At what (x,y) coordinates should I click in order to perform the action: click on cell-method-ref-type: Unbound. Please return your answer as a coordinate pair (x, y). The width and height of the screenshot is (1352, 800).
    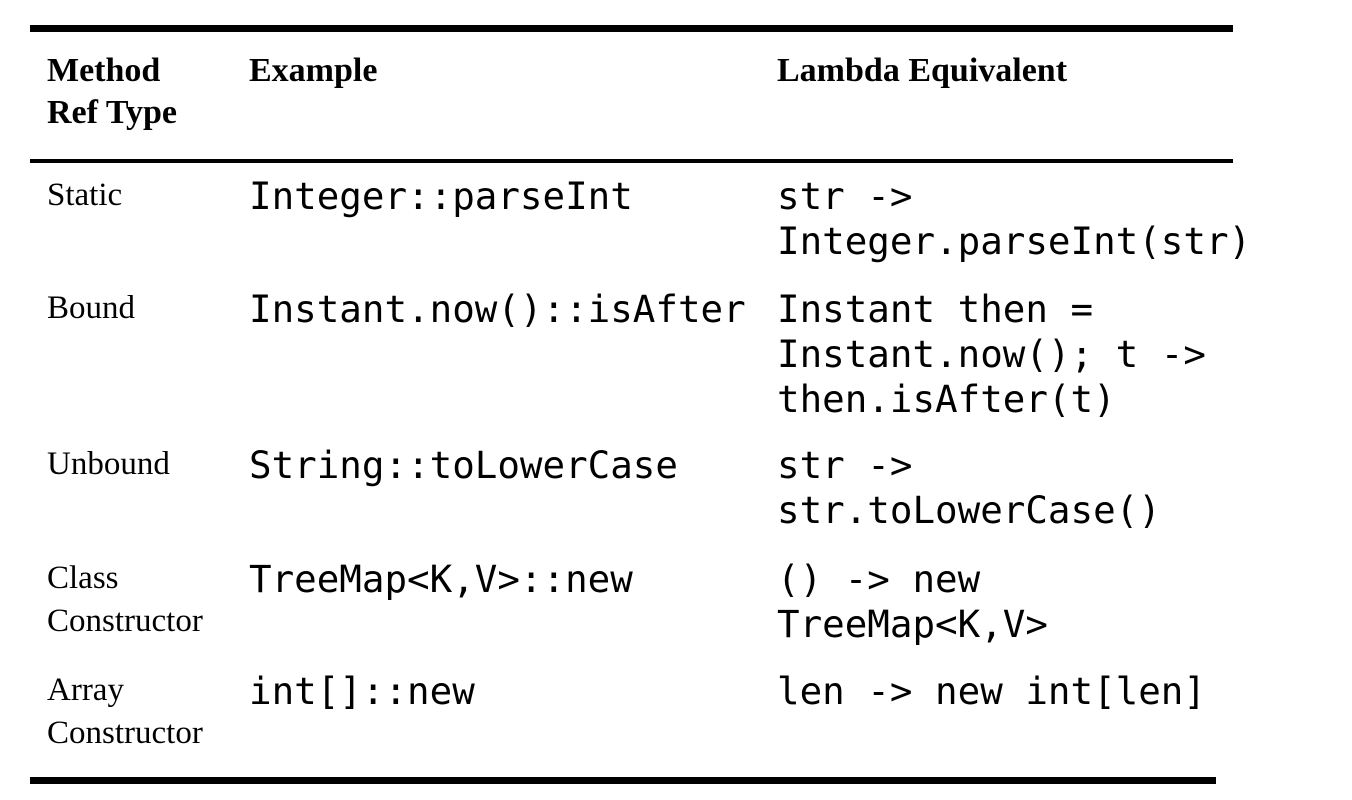
    Looking at the image, I should click on (108, 464).